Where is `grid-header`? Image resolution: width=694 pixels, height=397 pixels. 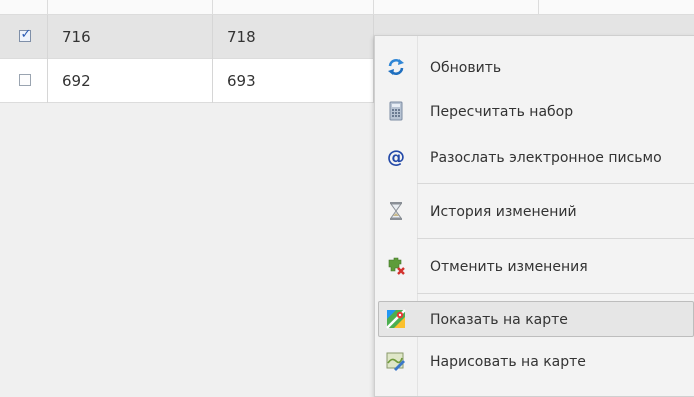 grid-header is located at coordinates (347, 7).